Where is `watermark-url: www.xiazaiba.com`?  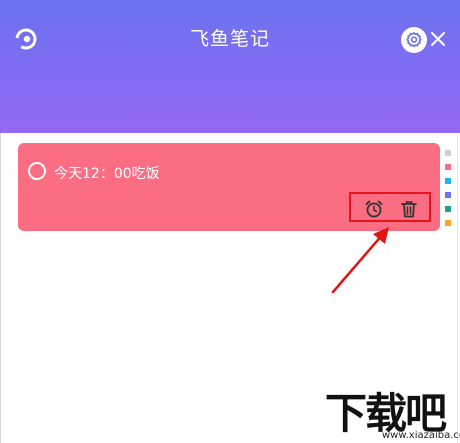
watermark-url: www.xiazaiba.com is located at coordinates (421, 435).